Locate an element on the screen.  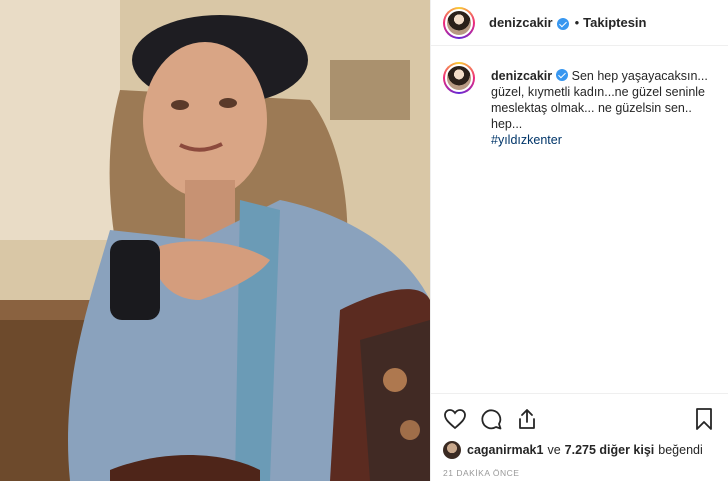
first-liker-username: caganirmak1 is located at coordinates (505, 450).